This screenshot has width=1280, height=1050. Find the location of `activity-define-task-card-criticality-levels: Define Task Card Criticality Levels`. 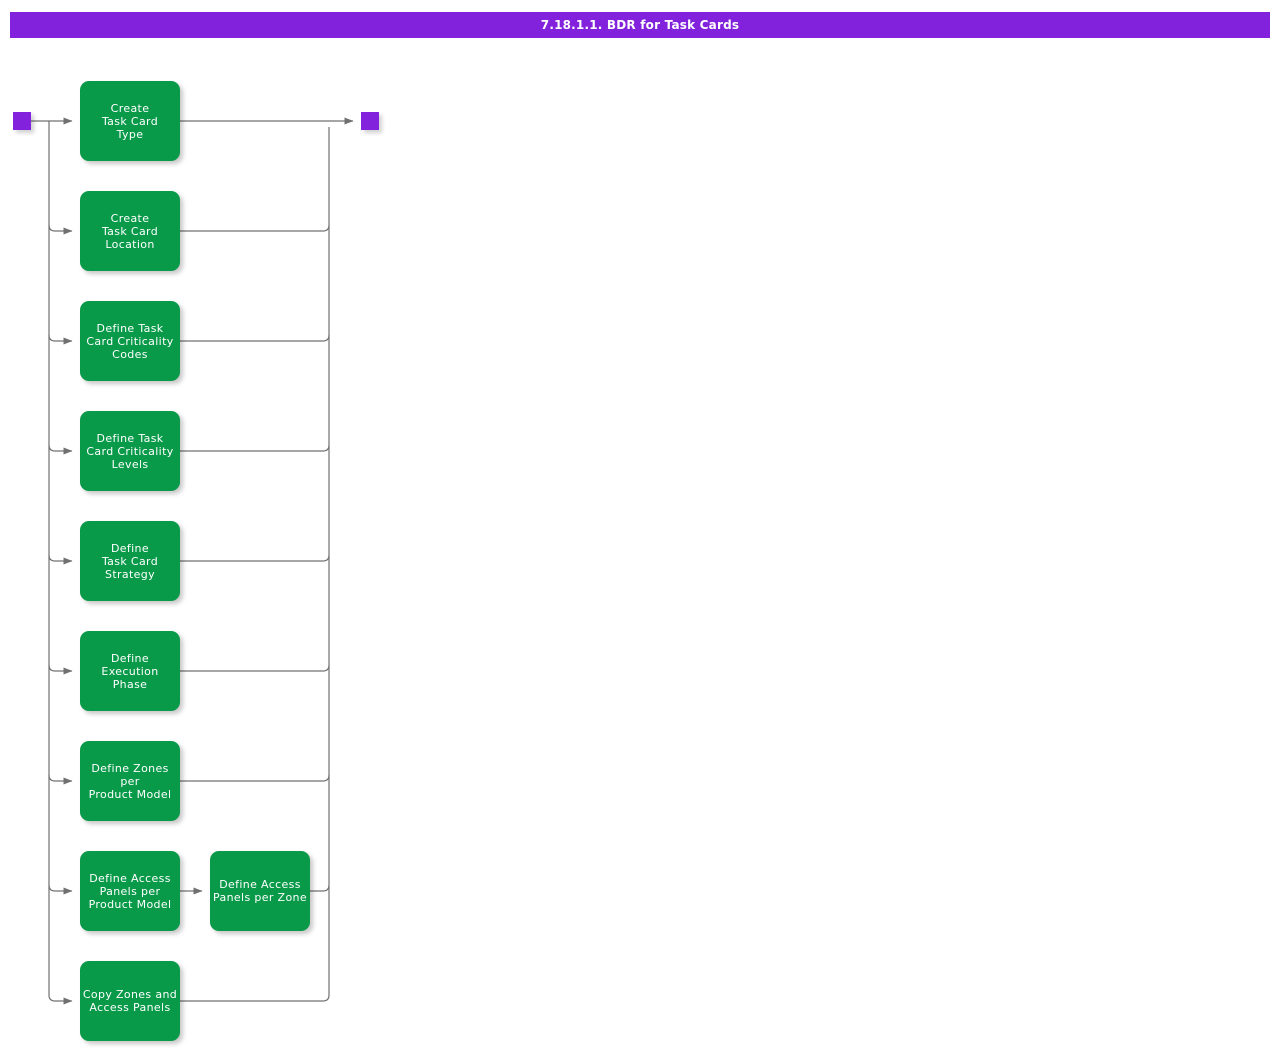

activity-define-task-card-criticality-levels: Define Task Card Criticality Levels is located at coordinates (130, 451).